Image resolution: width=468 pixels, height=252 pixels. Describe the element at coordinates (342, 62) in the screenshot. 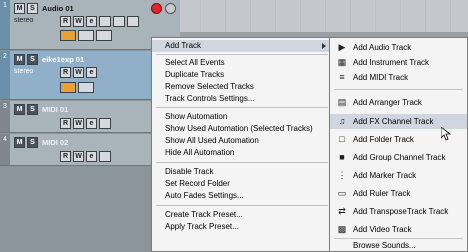

I see `instrument-track-icon: ▦` at that location.